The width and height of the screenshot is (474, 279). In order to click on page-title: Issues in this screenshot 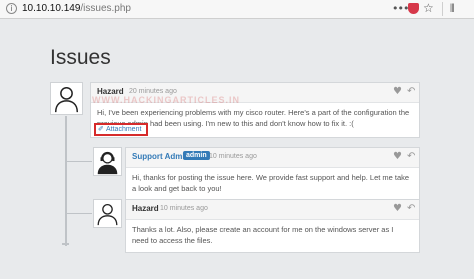, I will do `click(80, 57)`.